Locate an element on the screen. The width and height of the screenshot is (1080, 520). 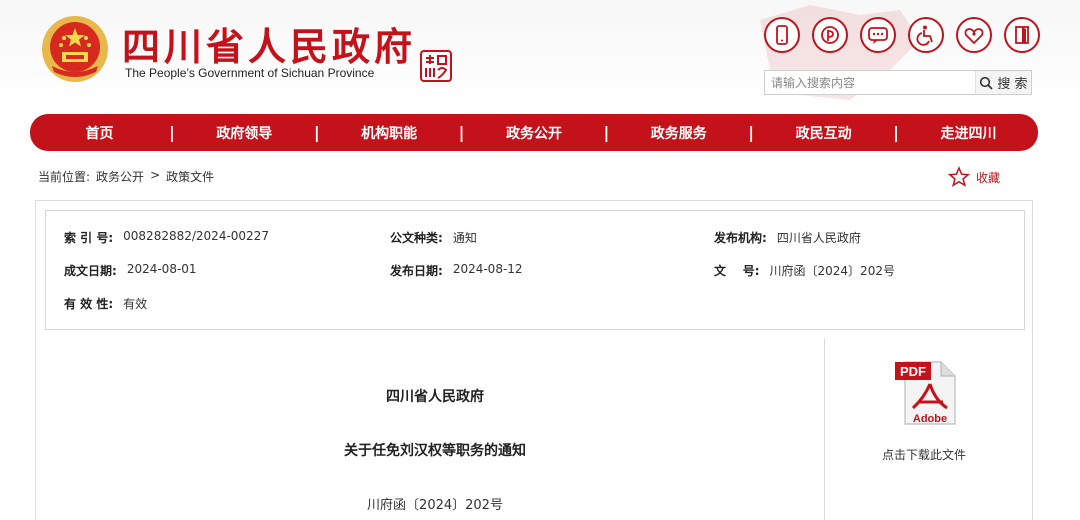
meta-value: 008282882/2024-00227 is located at coordinates (196, 236).